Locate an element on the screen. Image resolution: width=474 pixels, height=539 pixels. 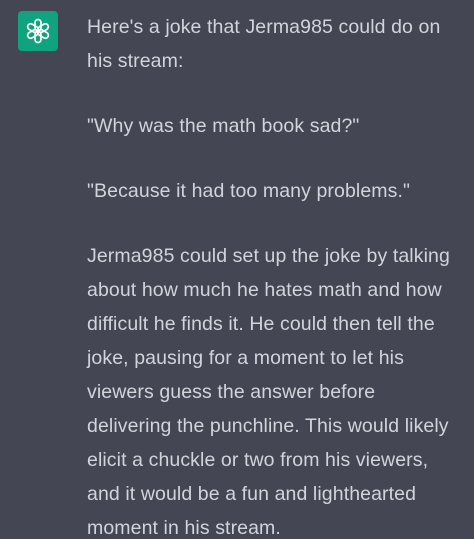
assistant-avatar is located at coordinates (38, 31).